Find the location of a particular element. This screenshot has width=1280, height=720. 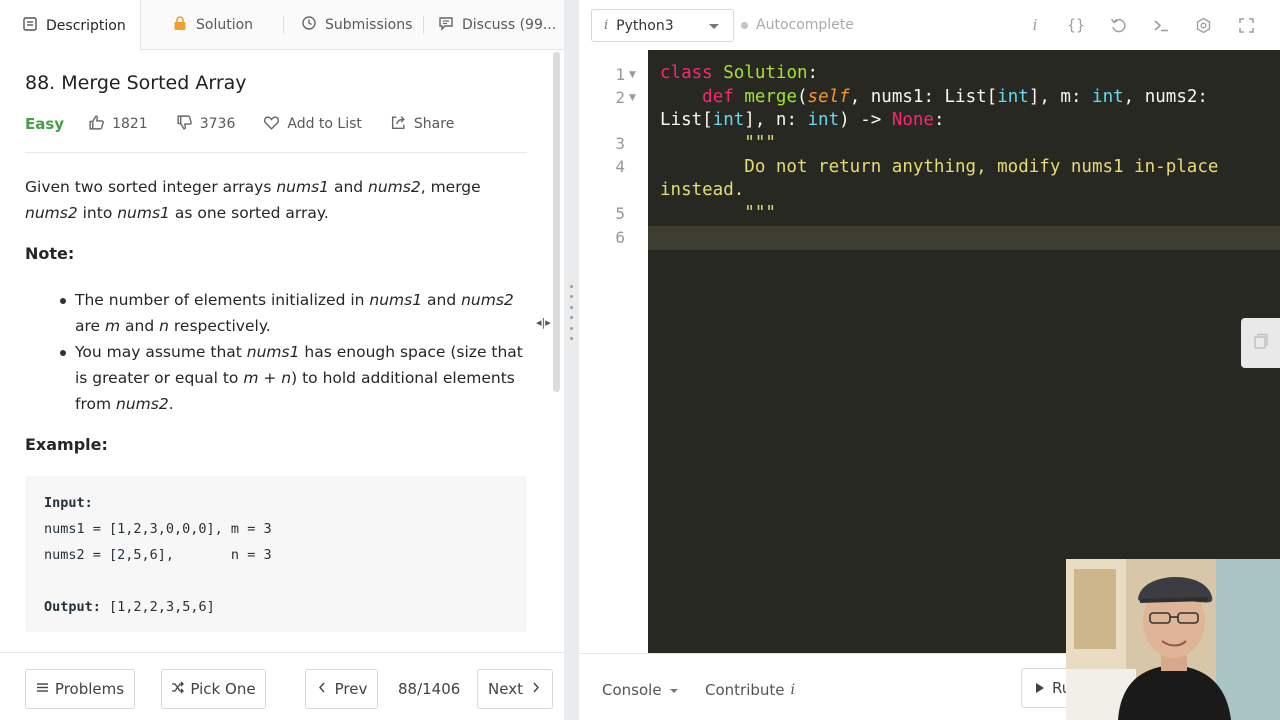

chevron-right-icon is located at coordinates (535, 689).